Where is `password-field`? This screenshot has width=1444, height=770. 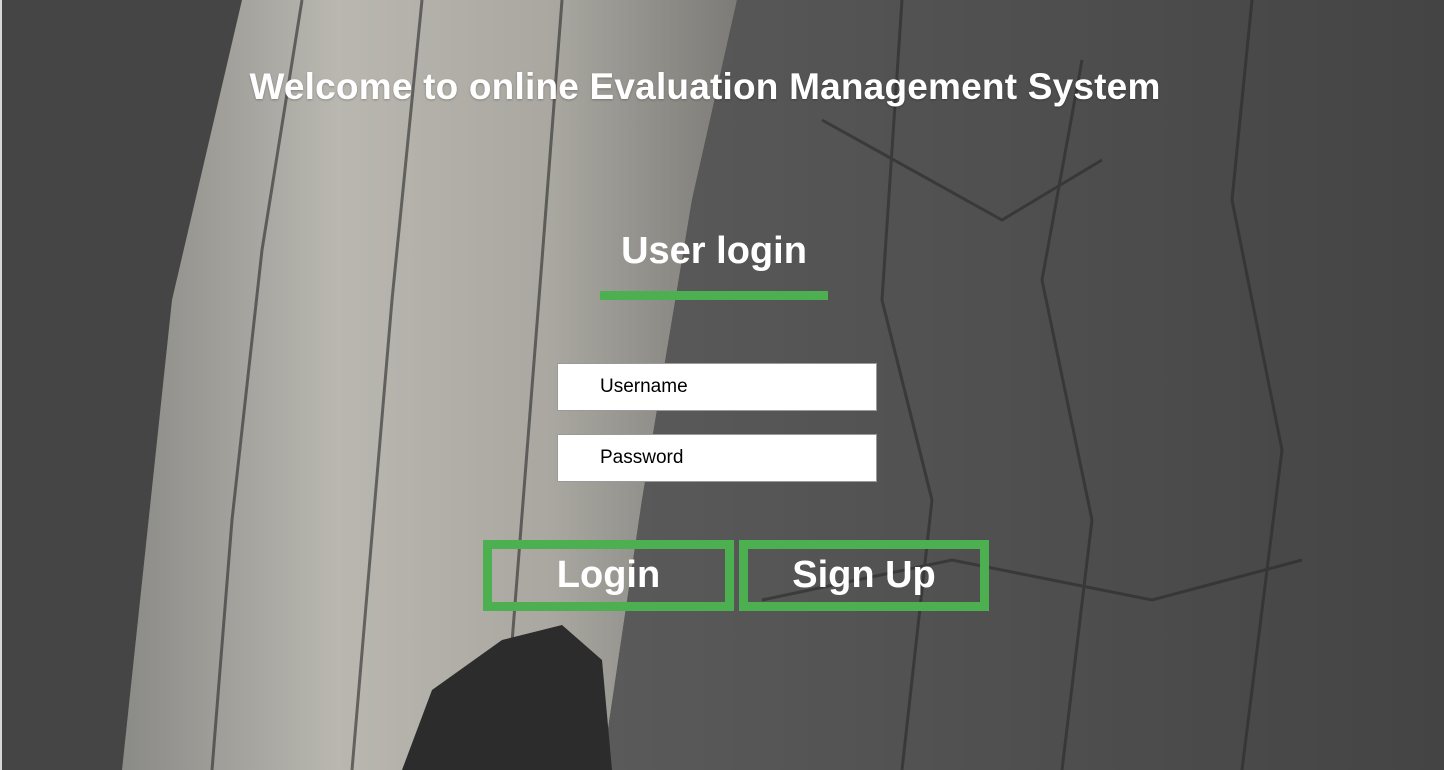
password-field is located at coordinates (717, 458).